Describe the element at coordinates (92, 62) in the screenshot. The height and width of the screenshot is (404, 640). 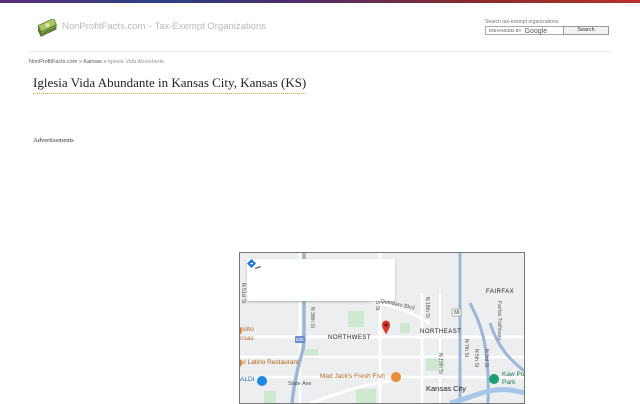
I see `breadcrumb-state-link: Kansas` at that location.